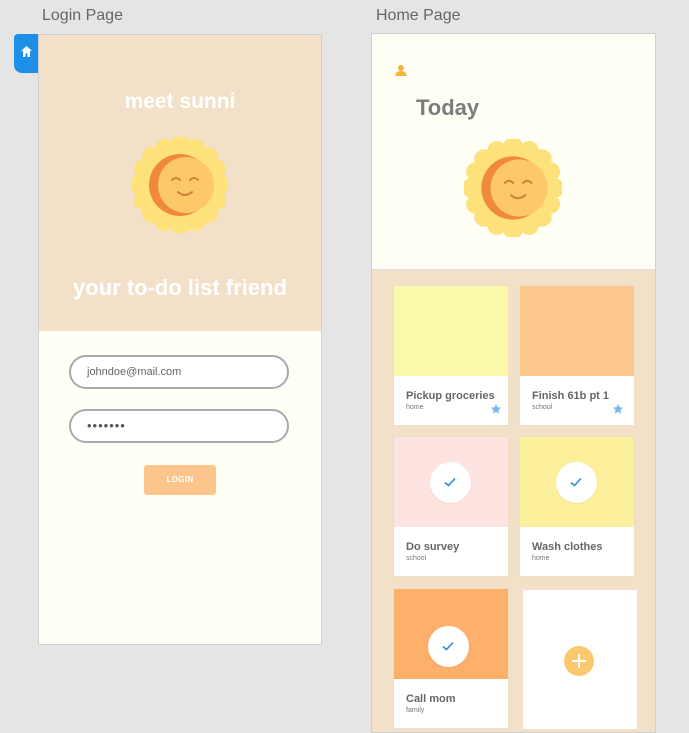  What do you see at coordinates (180, 101) in the screenshot?
I see `brand-title: meet sunni` at bounding box center [180, 101].